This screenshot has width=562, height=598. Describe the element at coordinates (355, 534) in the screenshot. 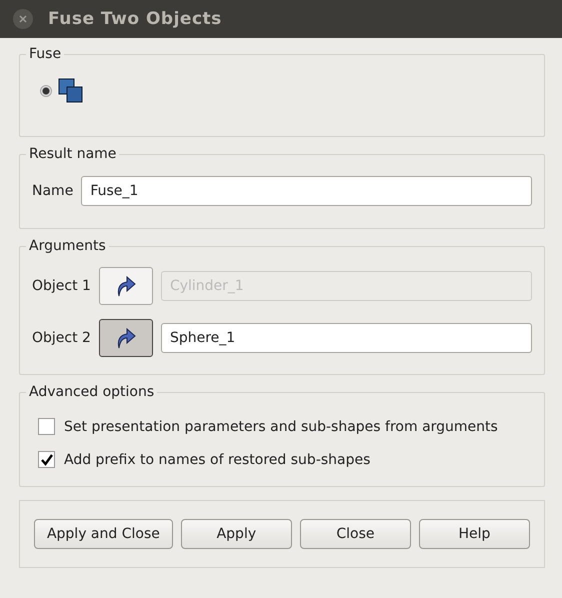

I see `dialog-button: Close` at that location.